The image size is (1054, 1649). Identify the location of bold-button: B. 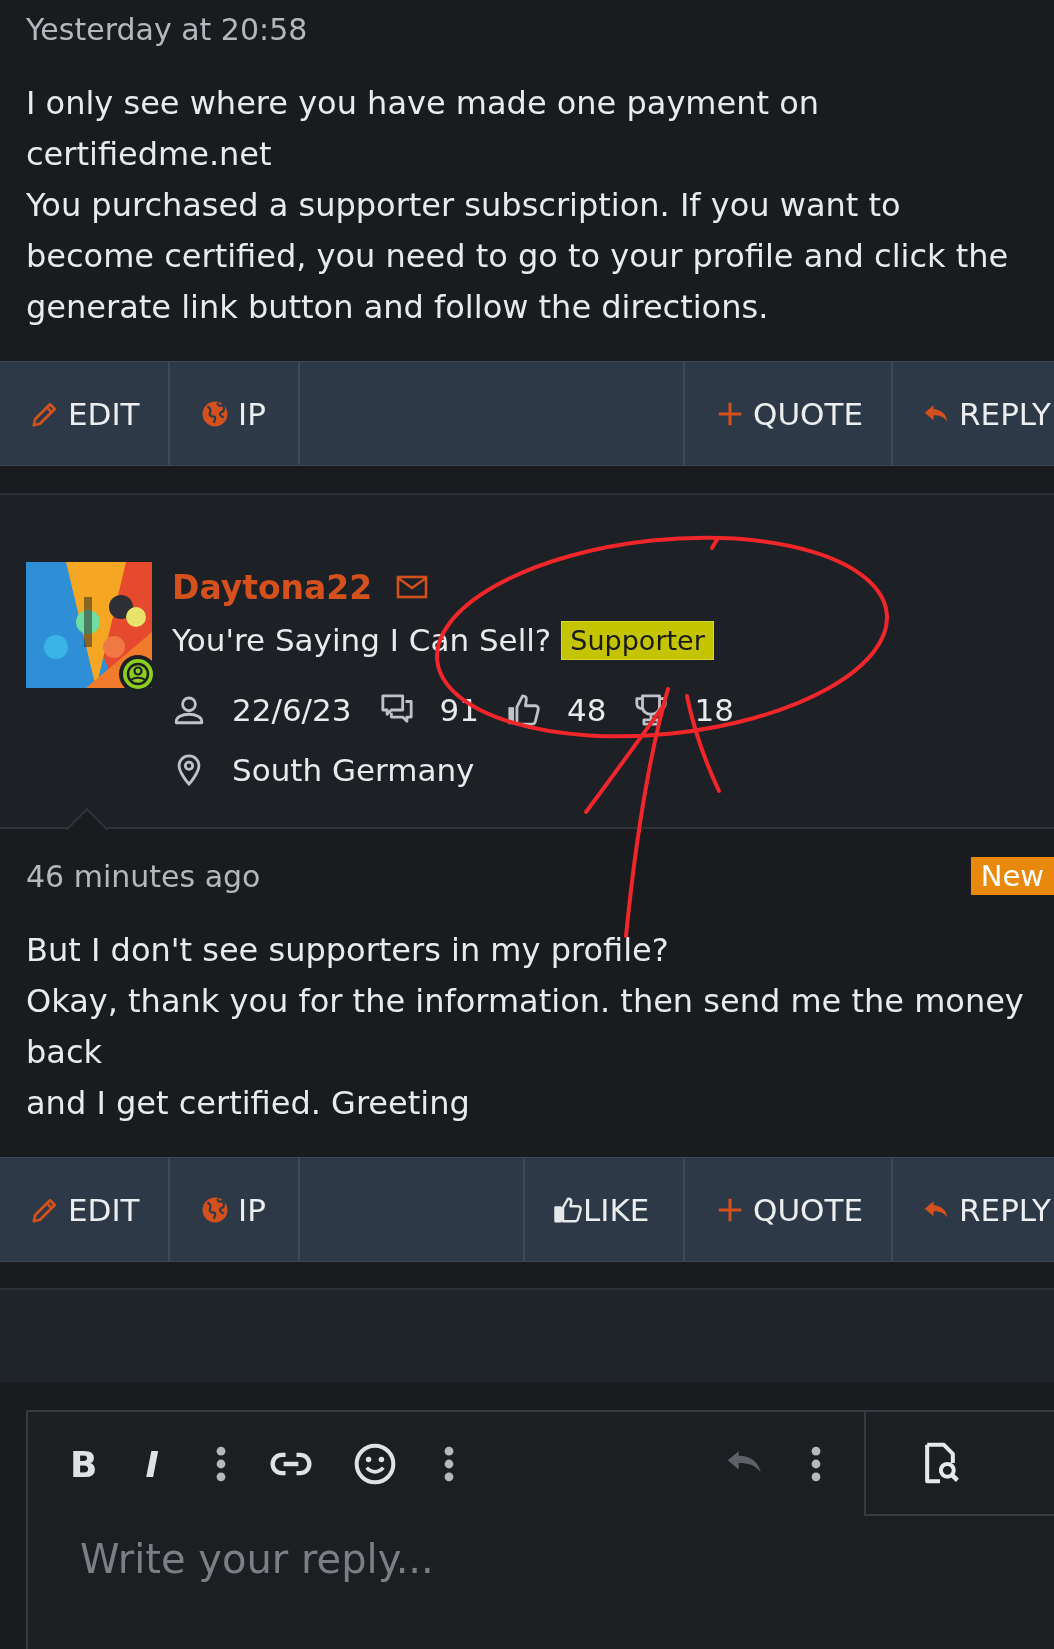
(84, 1464).